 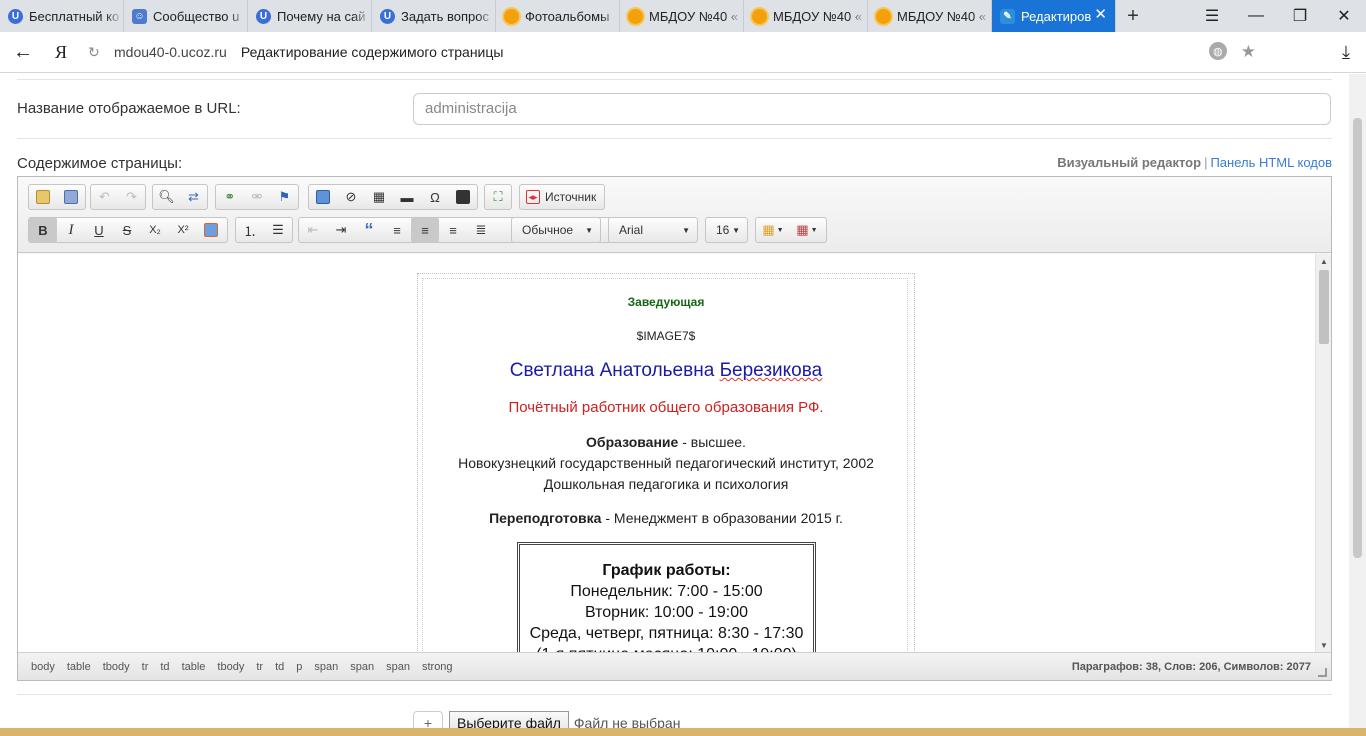 I want to click on html-panel-link: Панель HTML кодов, so click(x=1271, y=162).